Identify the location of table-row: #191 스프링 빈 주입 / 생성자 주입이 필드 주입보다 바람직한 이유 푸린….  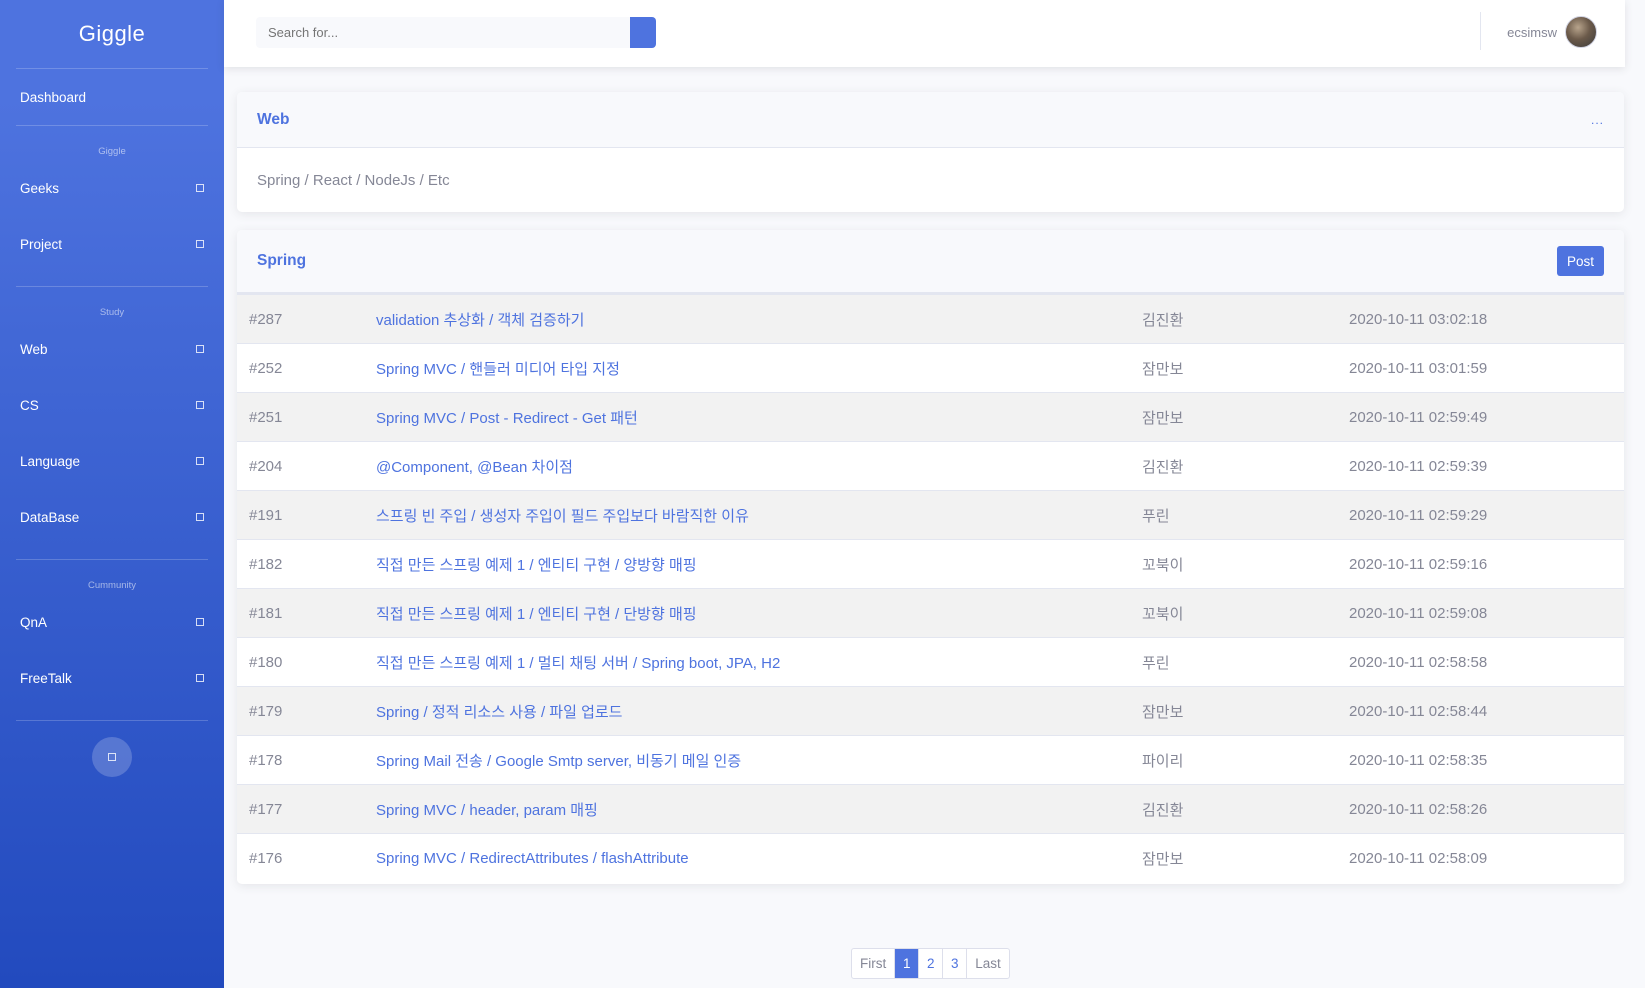
(930, 515).